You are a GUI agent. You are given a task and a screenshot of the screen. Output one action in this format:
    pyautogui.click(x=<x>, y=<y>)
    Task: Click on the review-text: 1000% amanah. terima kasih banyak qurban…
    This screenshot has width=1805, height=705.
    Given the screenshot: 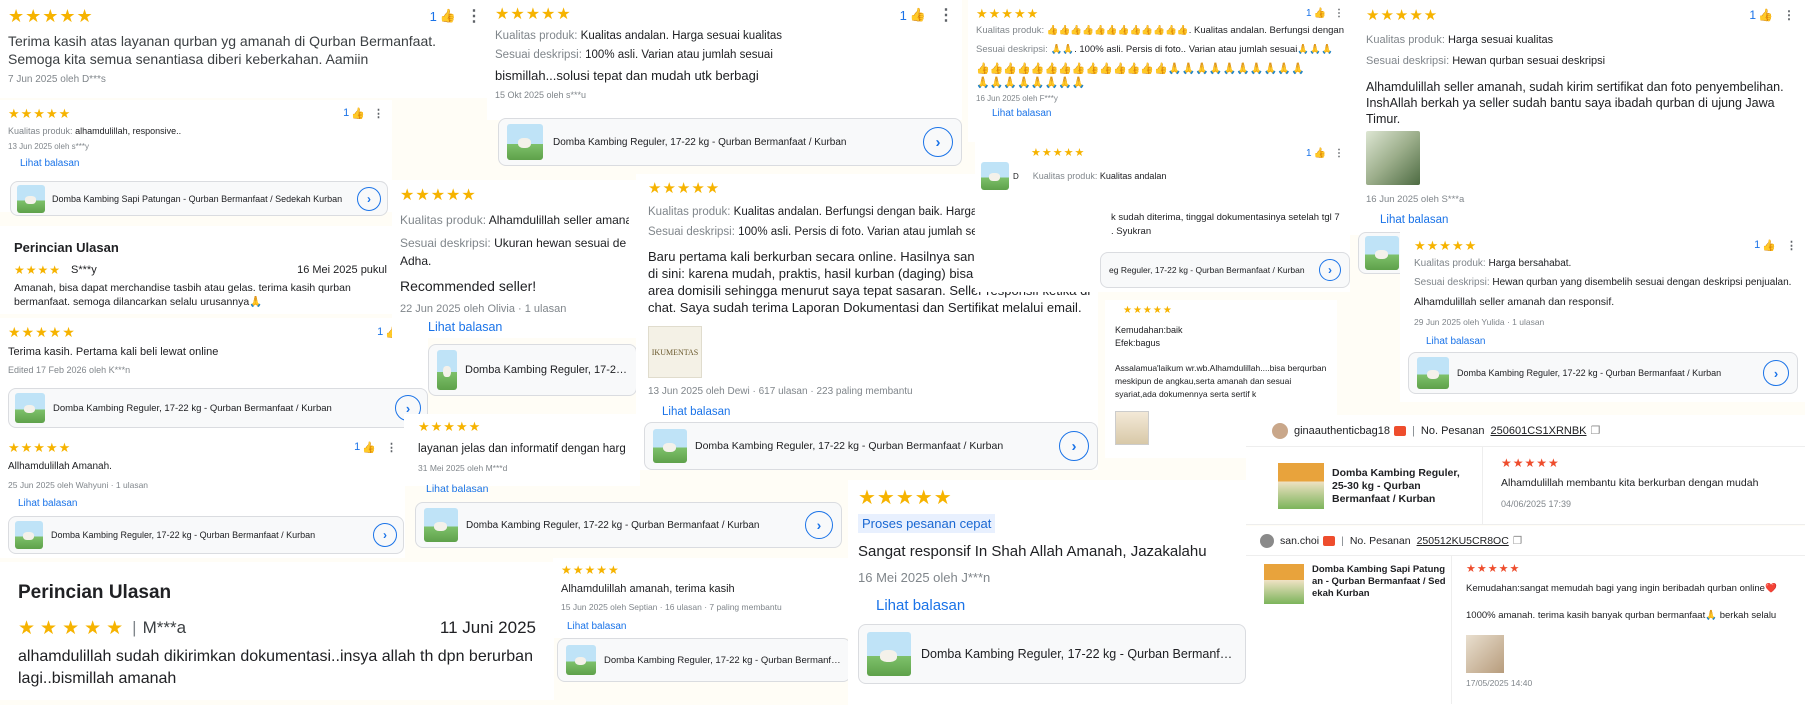 What is the action you would take?
    pyautogui.click(x=1621, y=615)
    